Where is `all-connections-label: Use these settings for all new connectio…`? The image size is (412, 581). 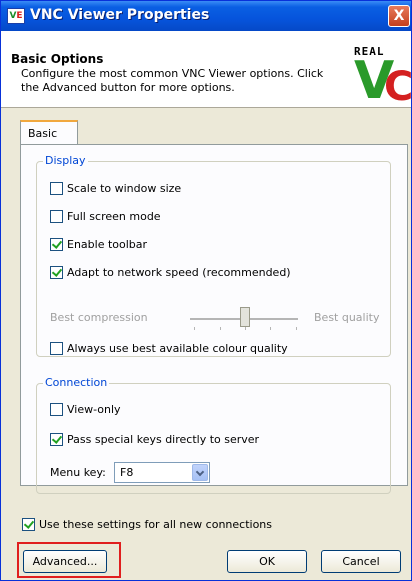
all-connections-label: Use these settings for all new connectio… is located at coordinates (155, 524).